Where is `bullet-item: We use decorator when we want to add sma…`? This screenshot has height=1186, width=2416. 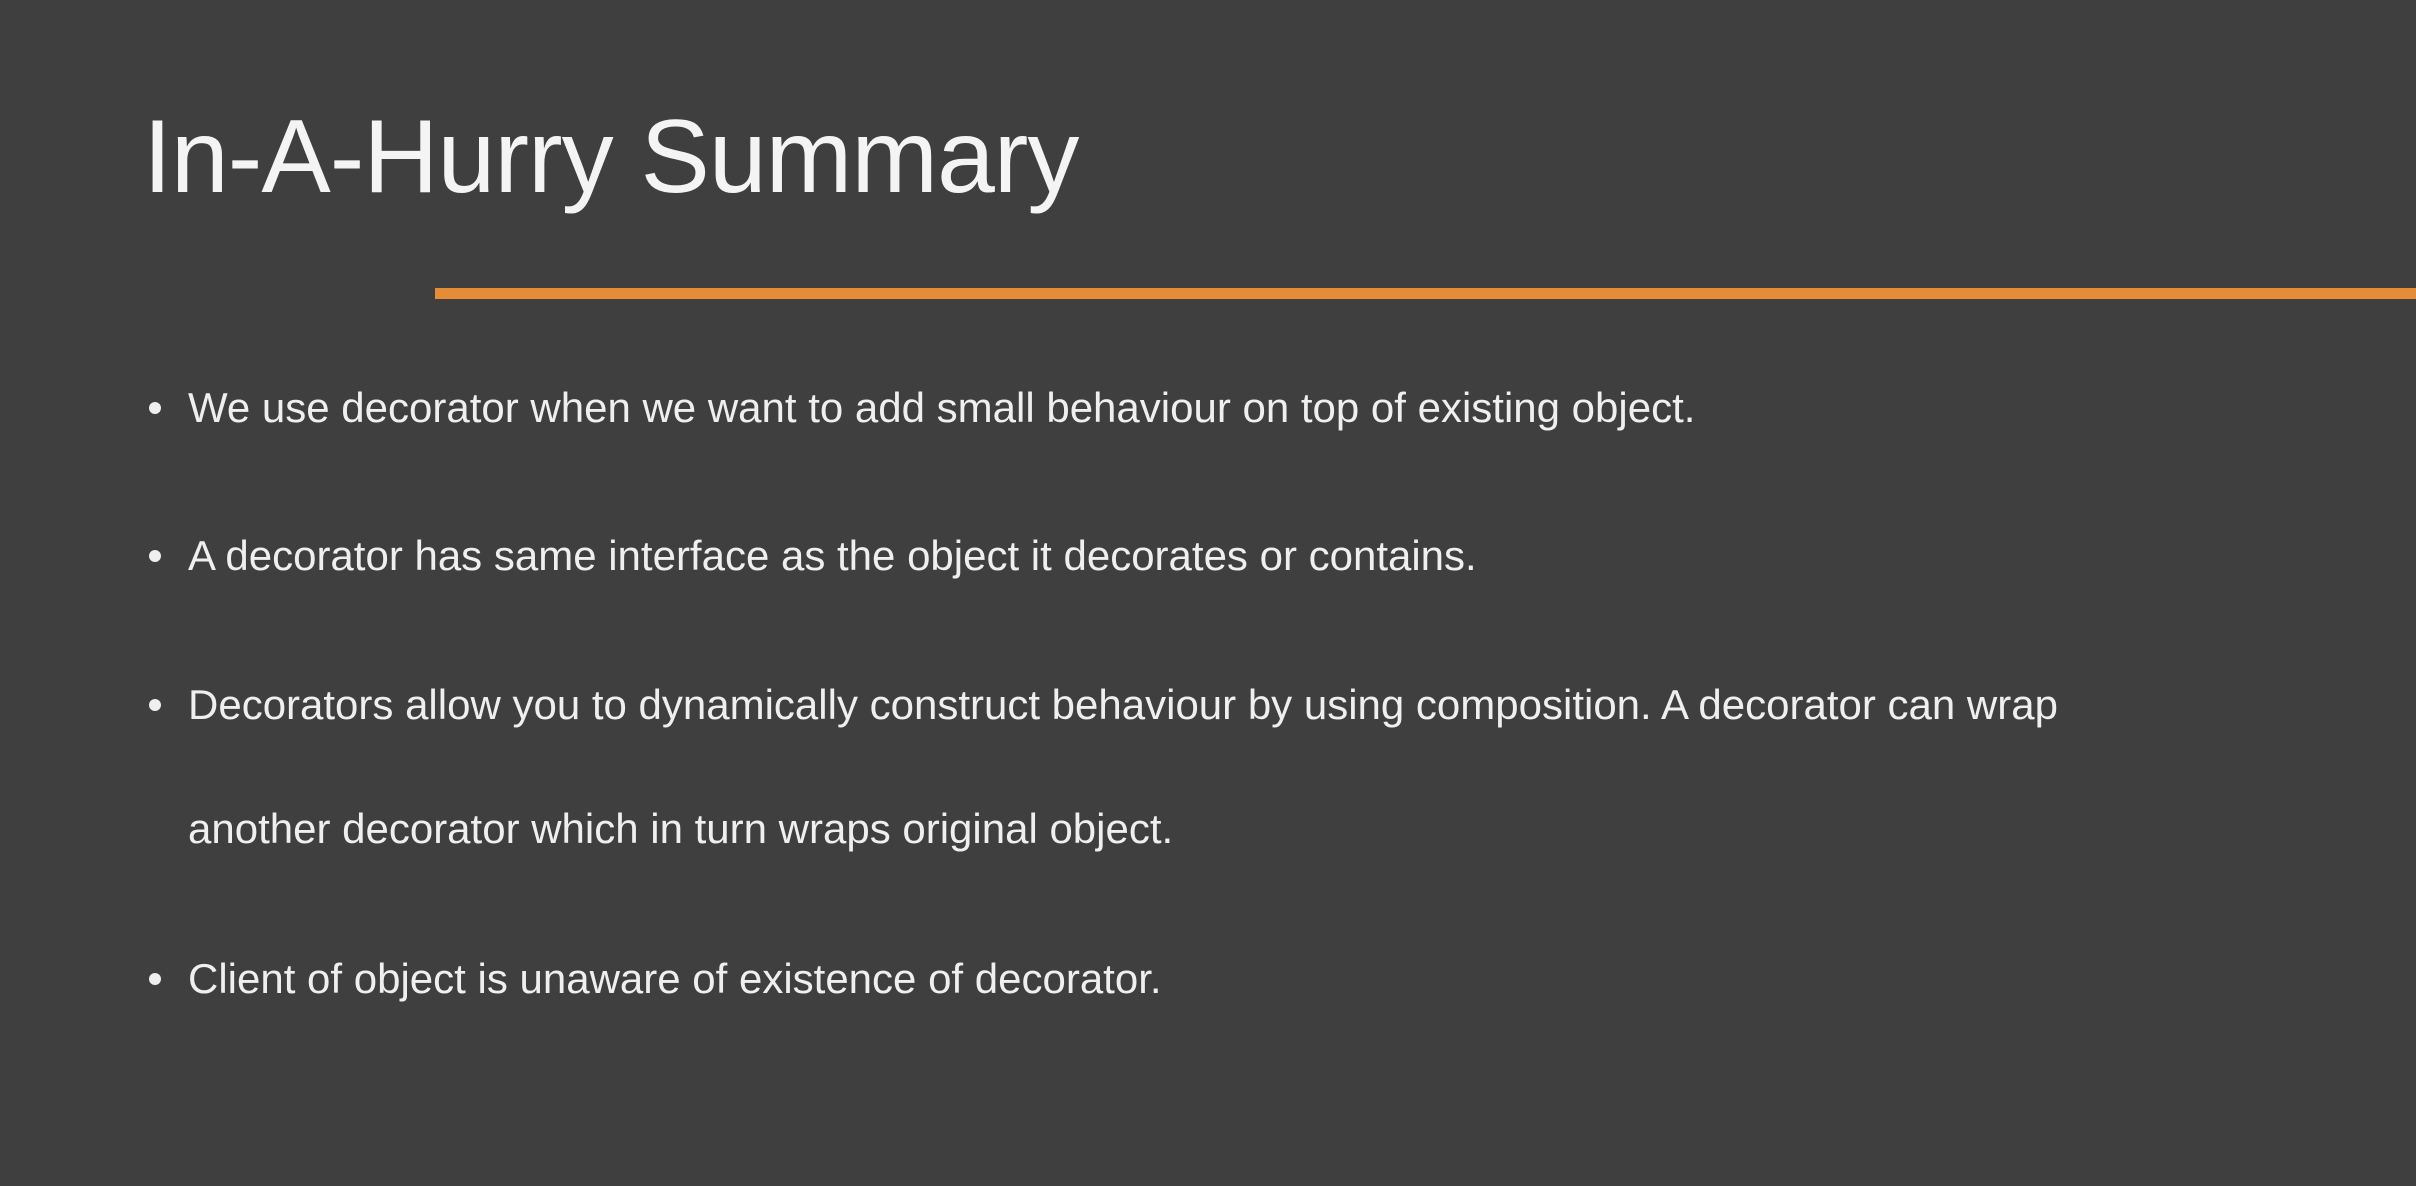 bullet-item: We use decorator when we want to add sma… is located at coordinates (1243, 408).